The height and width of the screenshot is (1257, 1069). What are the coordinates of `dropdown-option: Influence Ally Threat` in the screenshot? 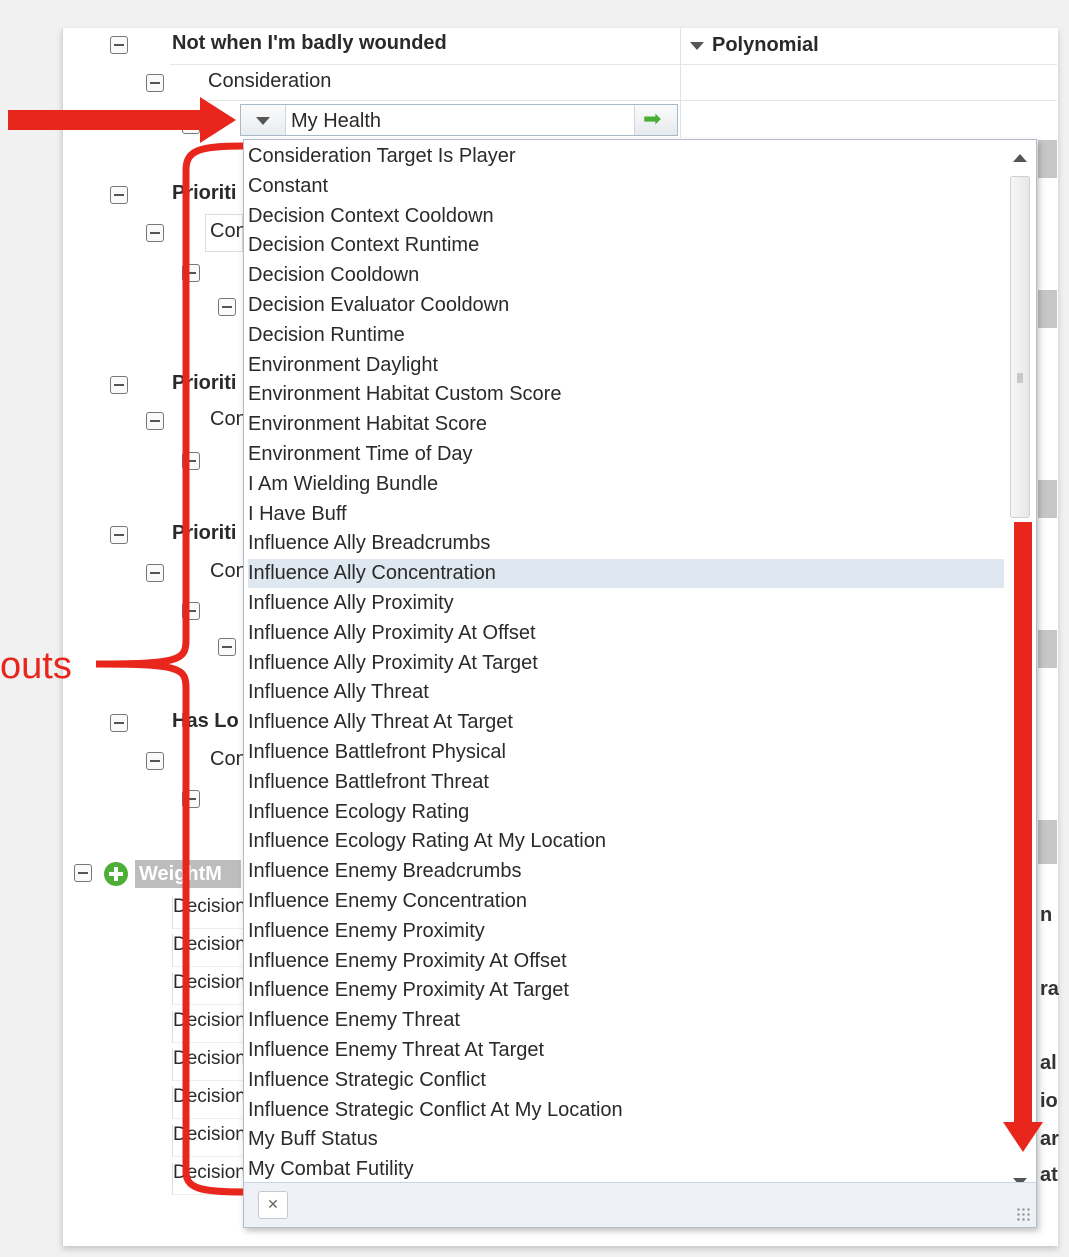 It's located at (626, 692).